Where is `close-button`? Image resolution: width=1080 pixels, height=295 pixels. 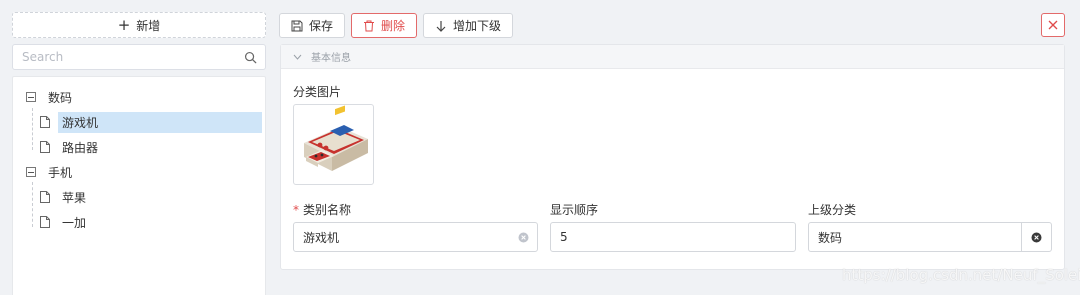
close-button is located at coordinates (1053, 25).